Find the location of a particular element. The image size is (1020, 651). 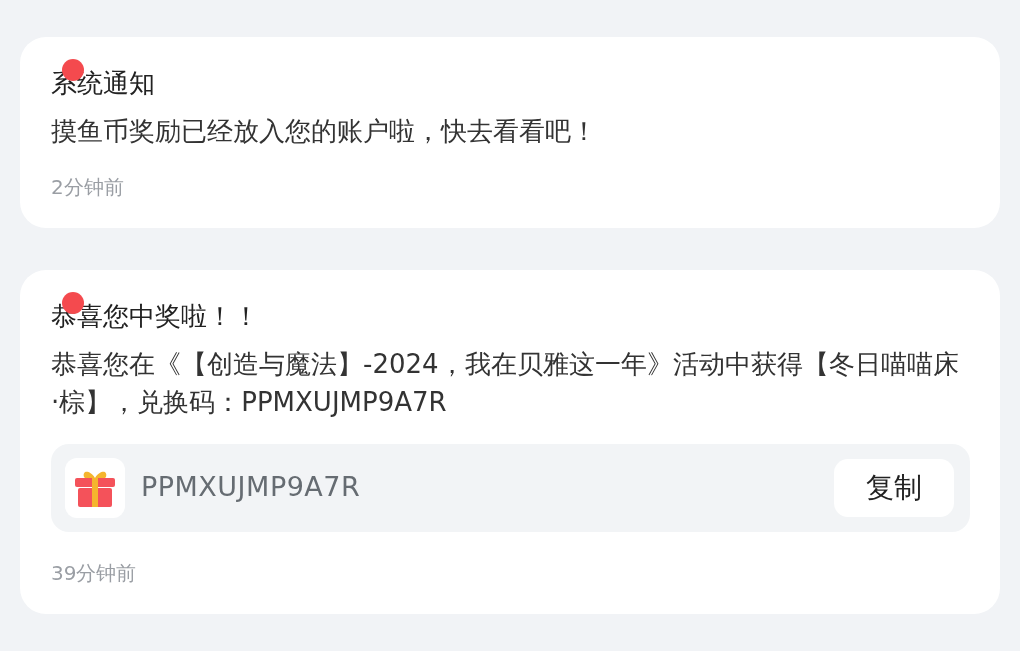

notification-message: 摸鱼币奖励已经放入您的账户啦，快去看看吧！ is located at coordinates (324, 131).